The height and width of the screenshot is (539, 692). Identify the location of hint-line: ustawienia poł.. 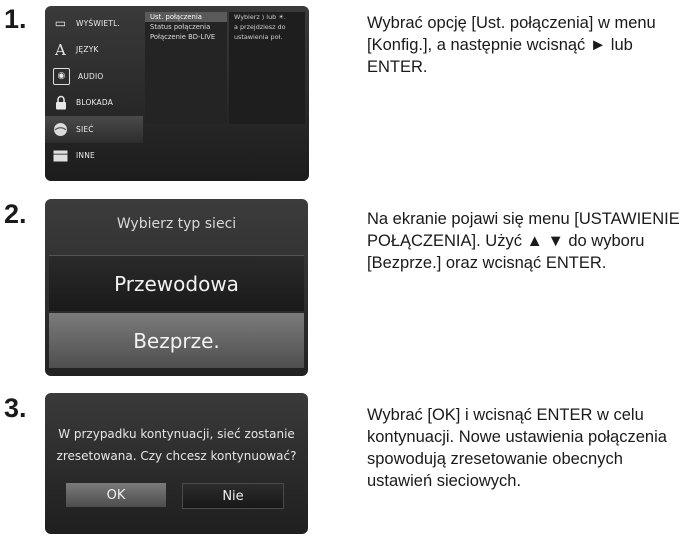
(258, 37).